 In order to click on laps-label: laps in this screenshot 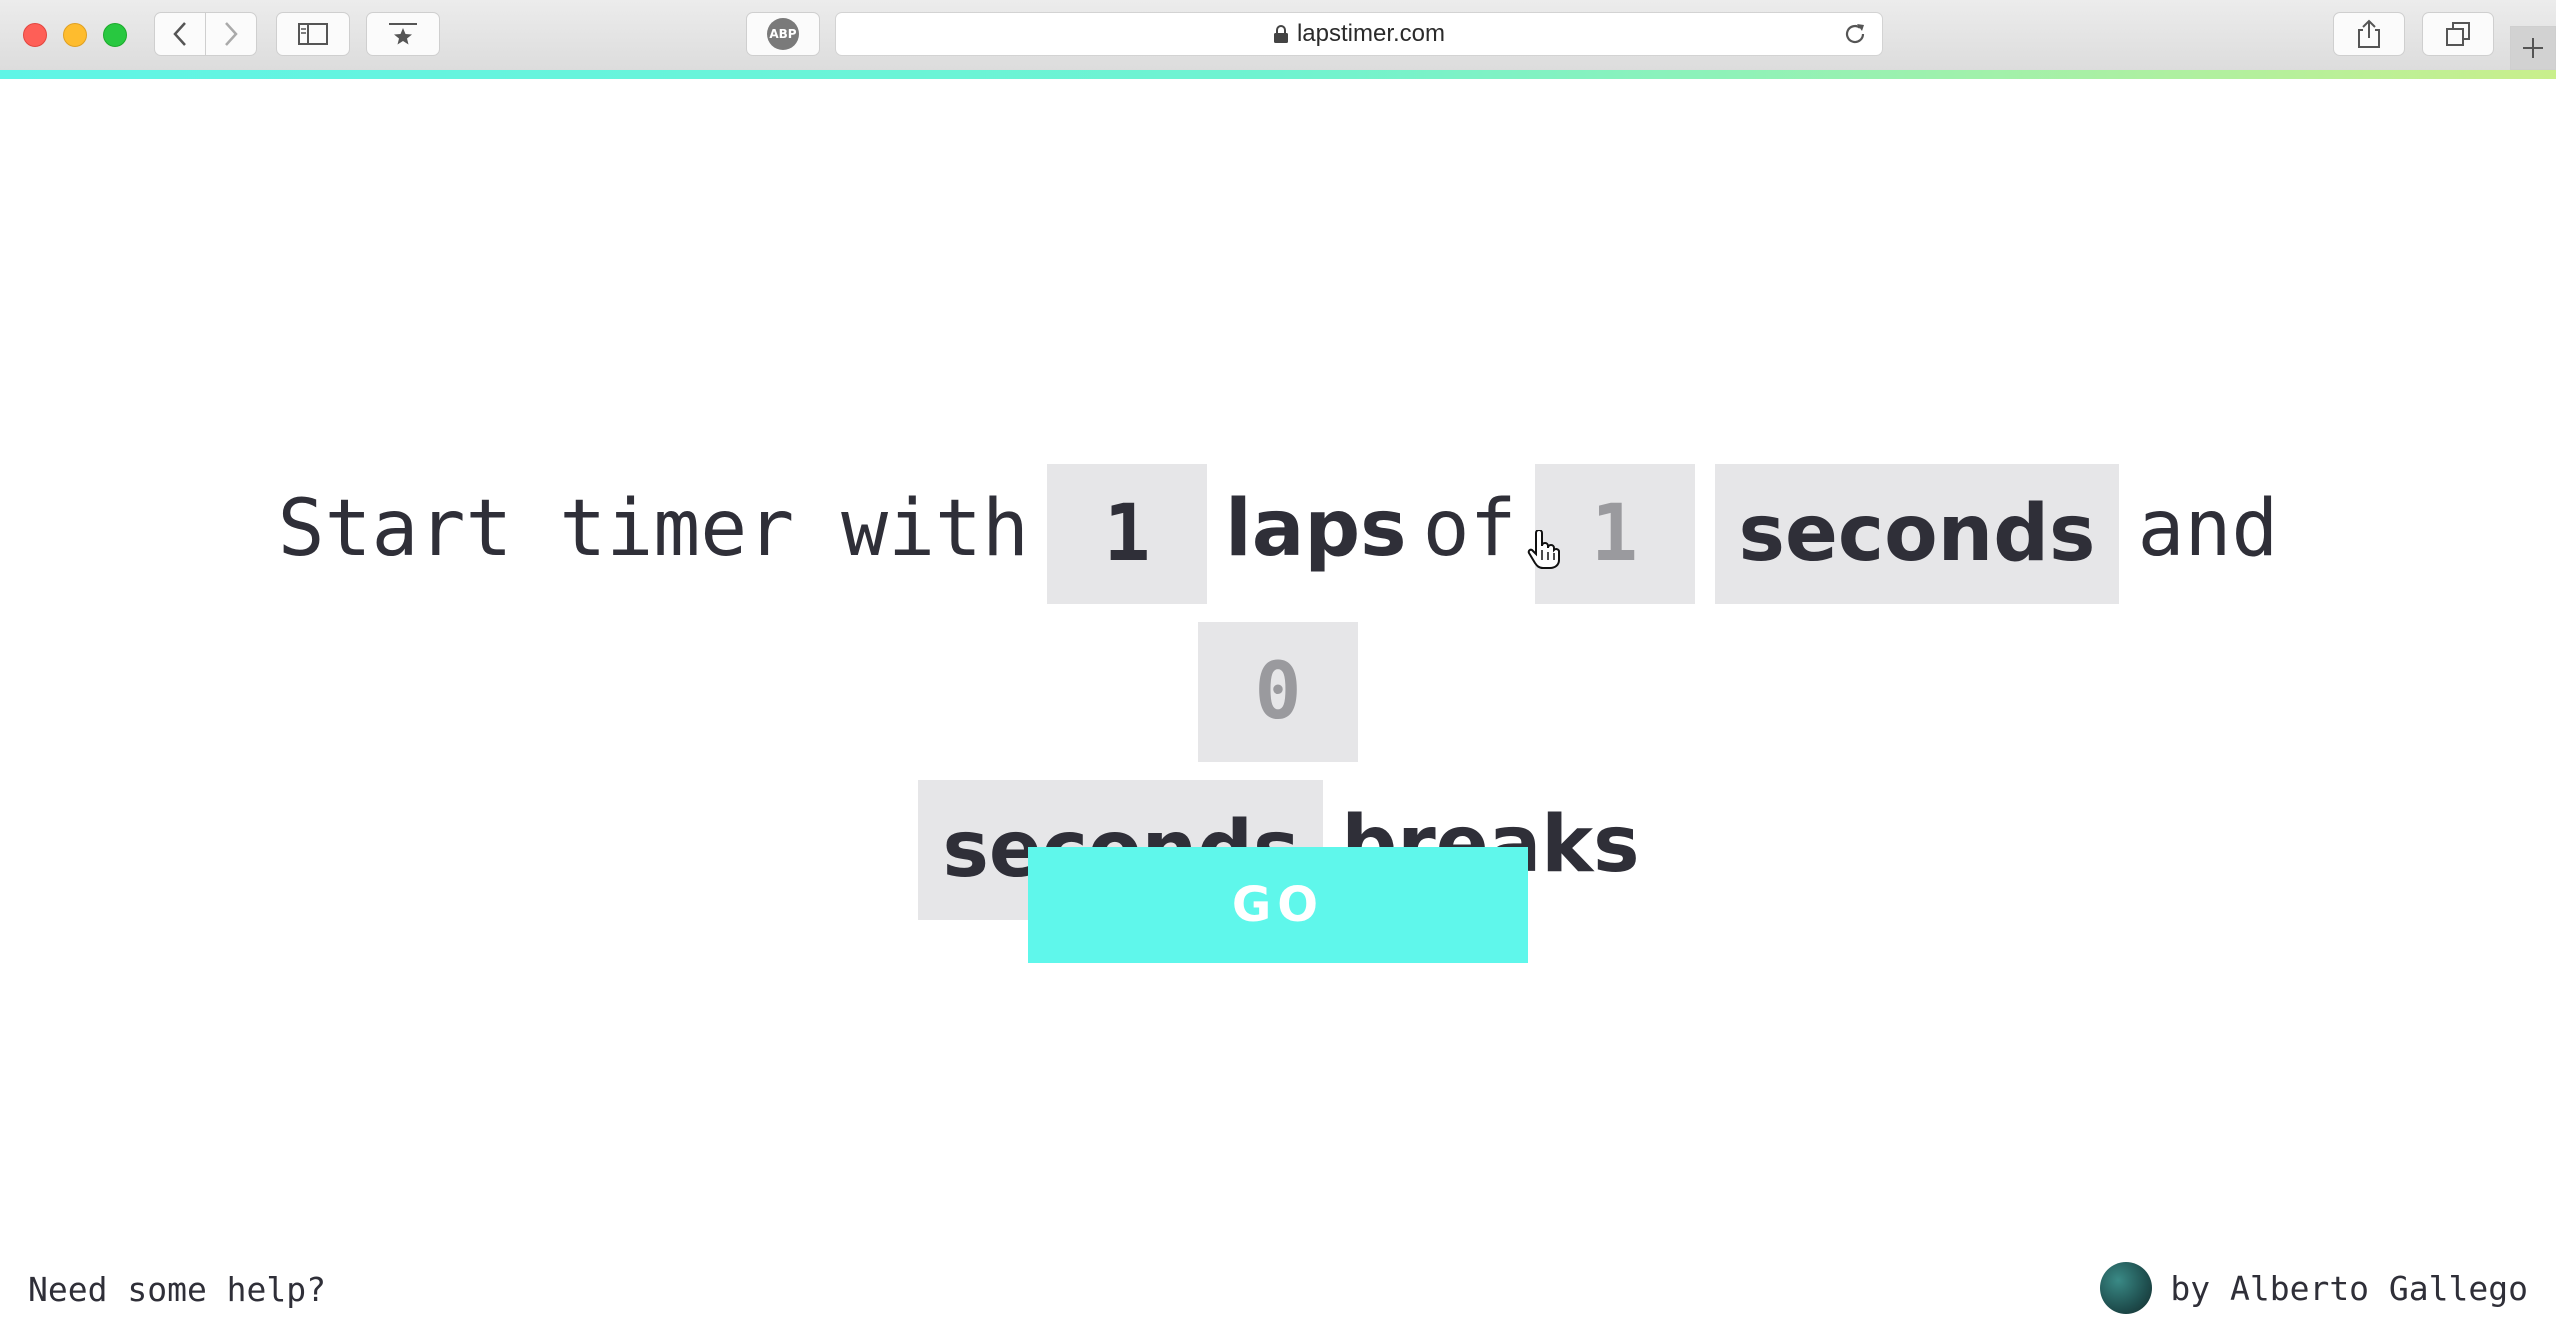, I will do `click(1315, 529)`.